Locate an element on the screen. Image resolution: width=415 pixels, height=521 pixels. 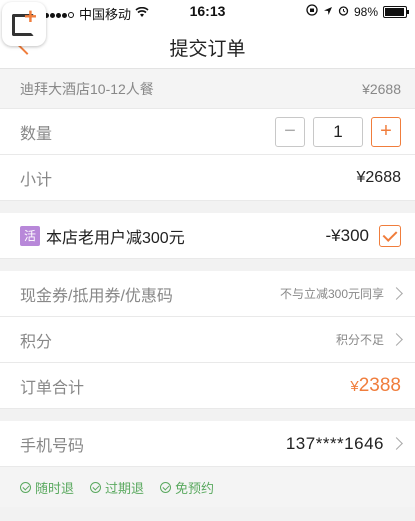
guarantee-item: 免预约 is located at coordinates (187, 487).